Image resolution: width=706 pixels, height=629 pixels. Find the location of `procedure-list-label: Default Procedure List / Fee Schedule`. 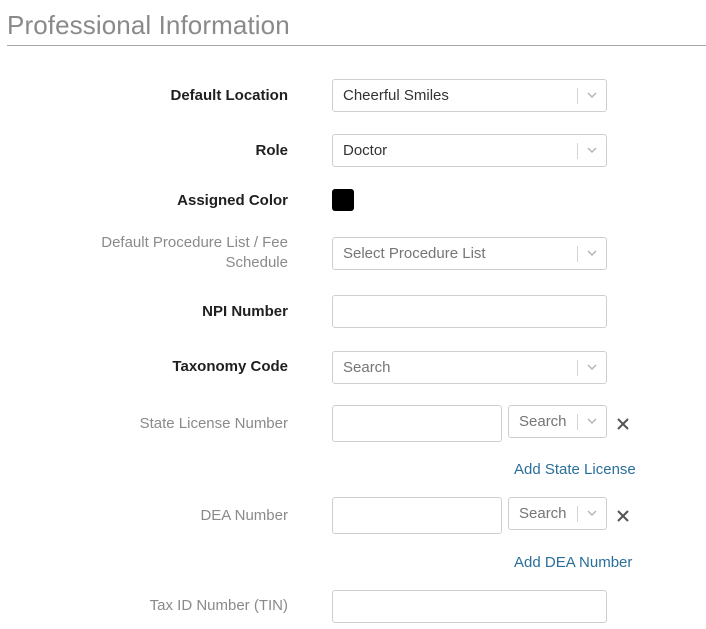

procedure-list-label: Default Procedure List / Fee Schedule is located at coordinates (194, 253).